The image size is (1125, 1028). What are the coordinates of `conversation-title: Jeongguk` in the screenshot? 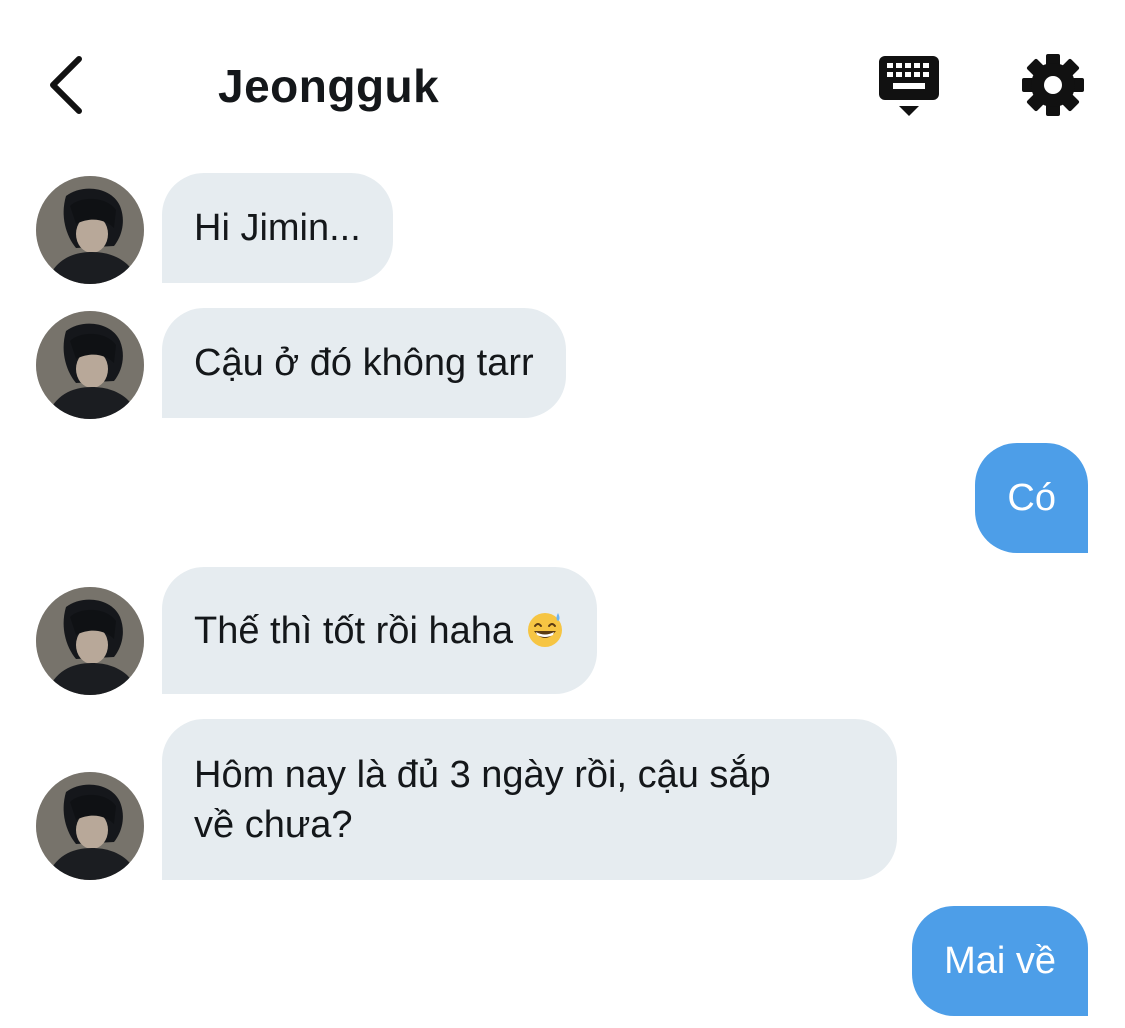 It's located at (329, 86).